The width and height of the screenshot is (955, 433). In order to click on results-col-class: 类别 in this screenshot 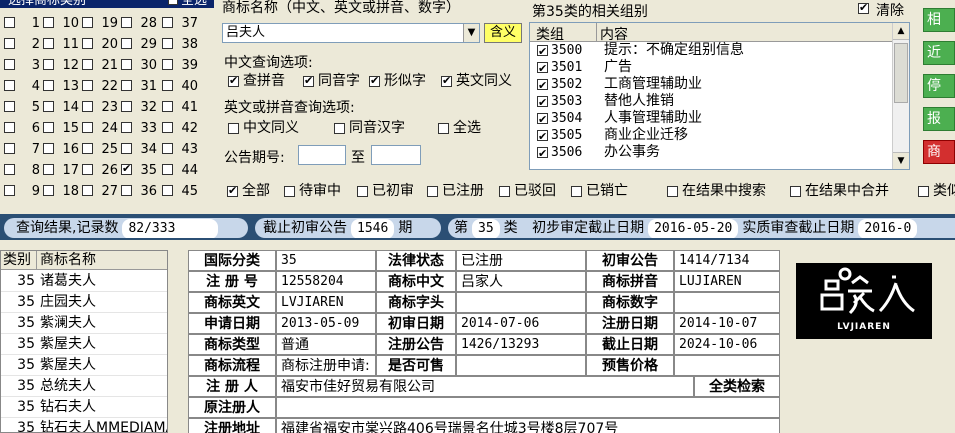, I will do `click(19, 260)`.